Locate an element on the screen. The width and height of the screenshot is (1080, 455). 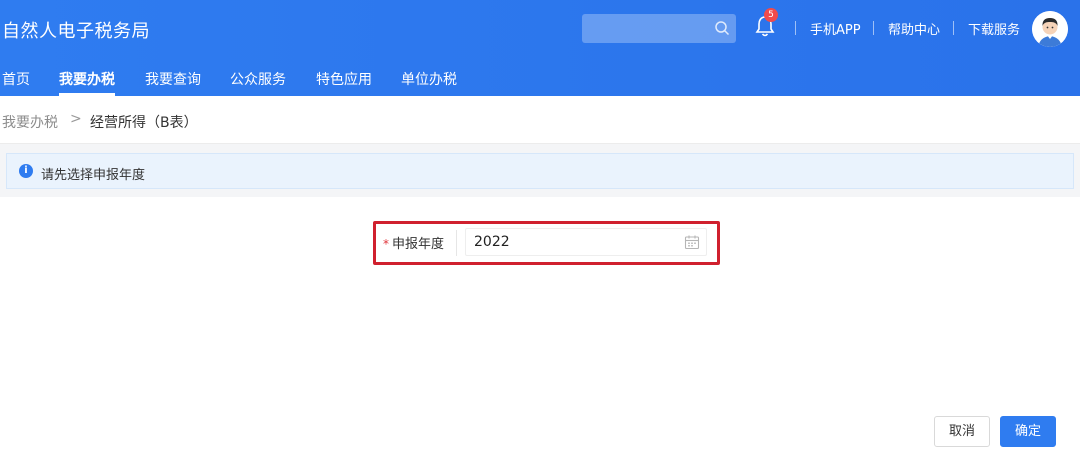
notice-text: 请先选择申报年度 is located at coordinates (93, 175).